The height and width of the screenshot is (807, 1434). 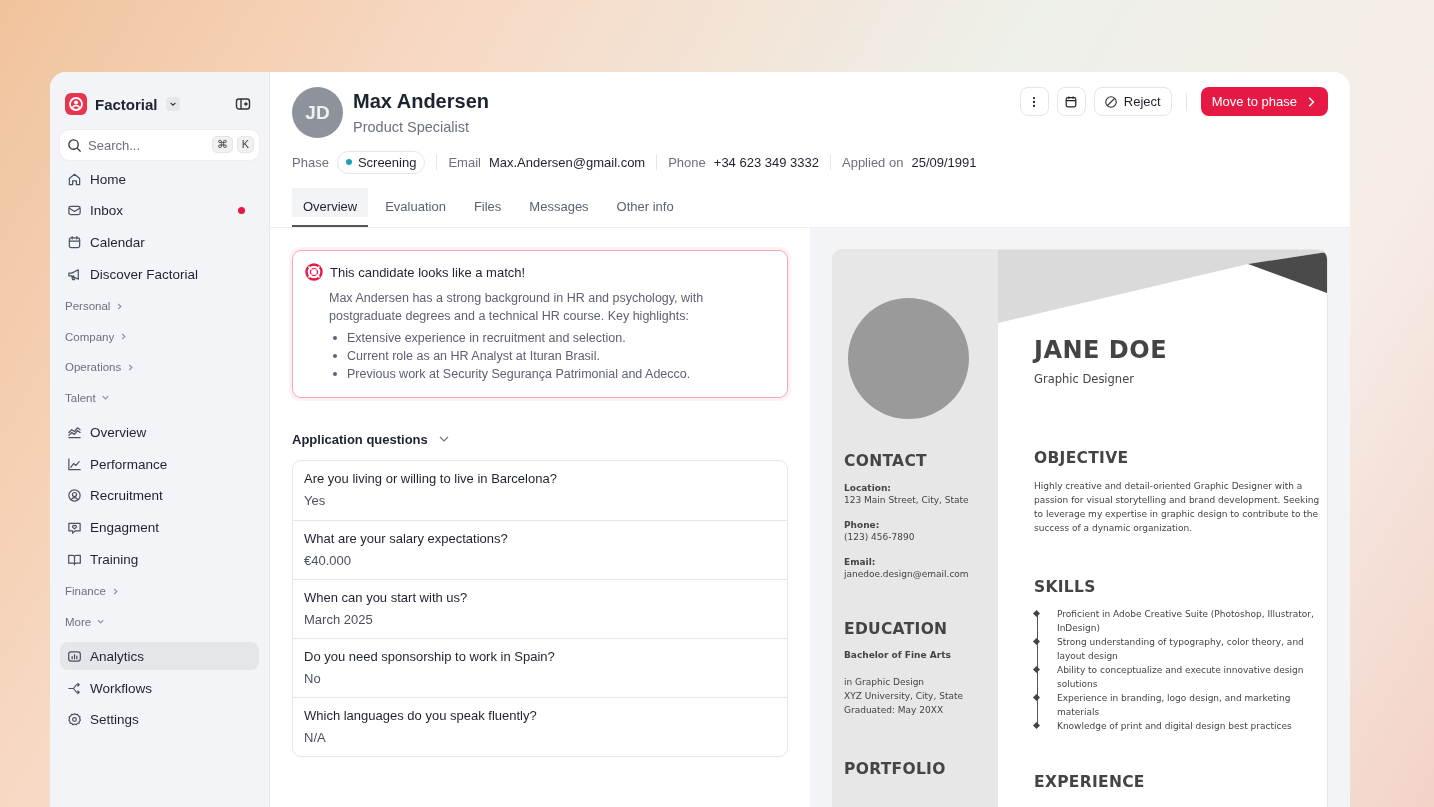 What do you see at coordinates (328, 560) in the screenshot?
I see `answer-text: €40.000` at bounding box center [328, 560].